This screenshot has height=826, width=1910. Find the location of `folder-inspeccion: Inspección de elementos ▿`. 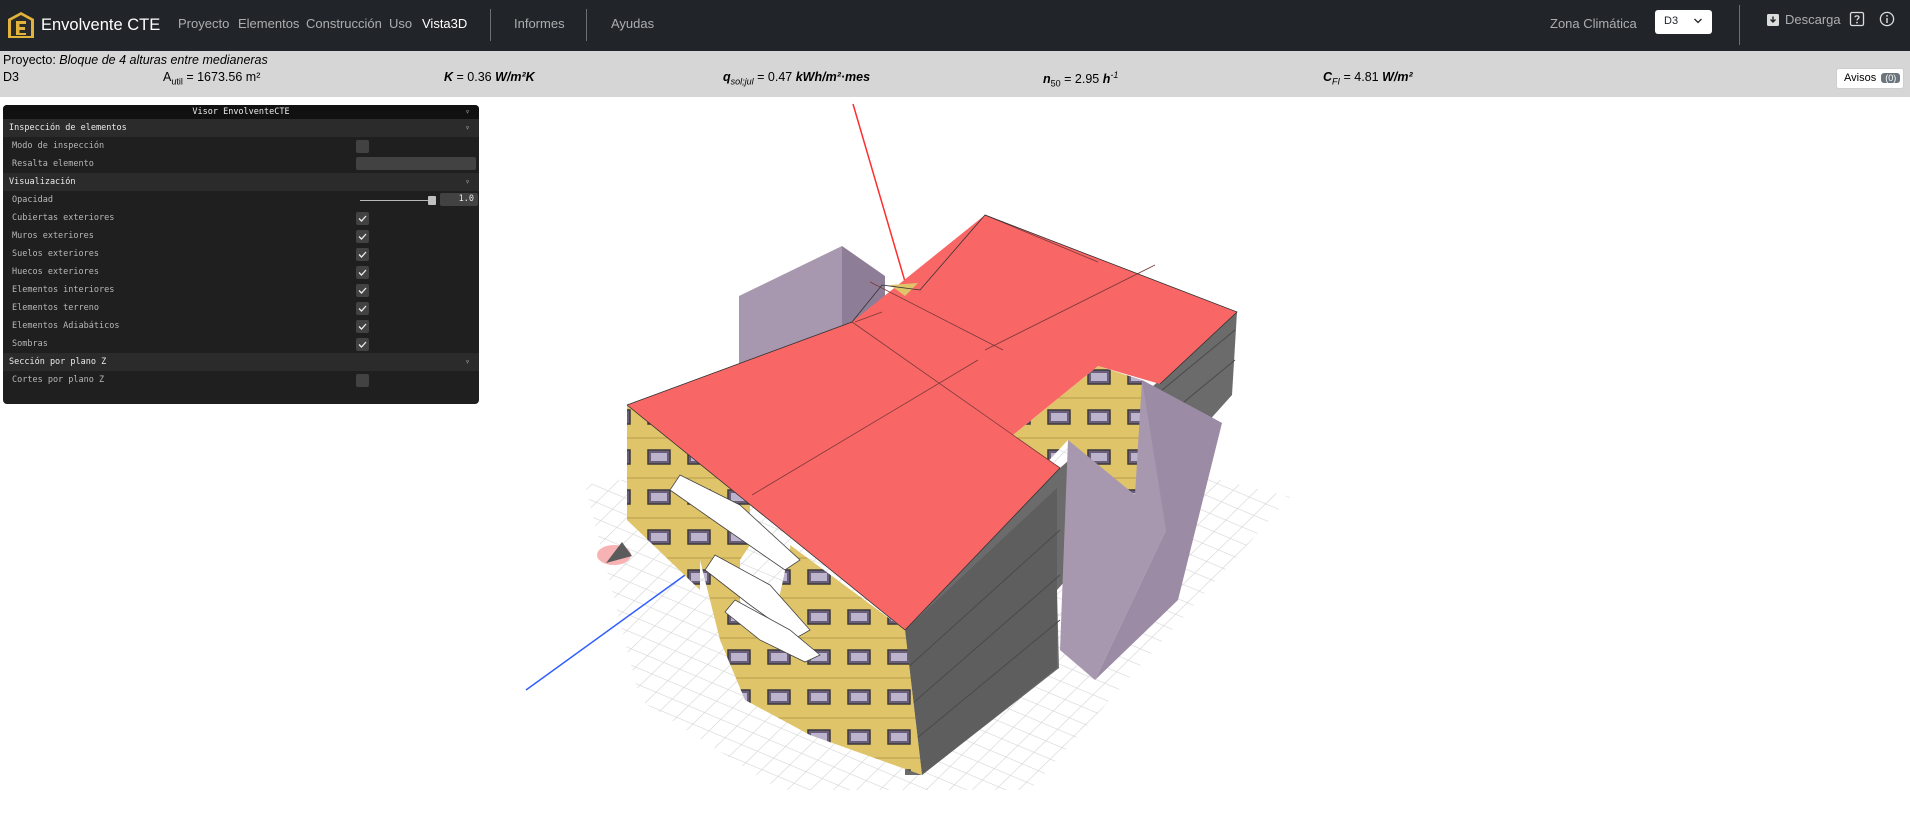

folder-inspeccion: Inspección de elementos ▿ is located at coordinates (241, 128).